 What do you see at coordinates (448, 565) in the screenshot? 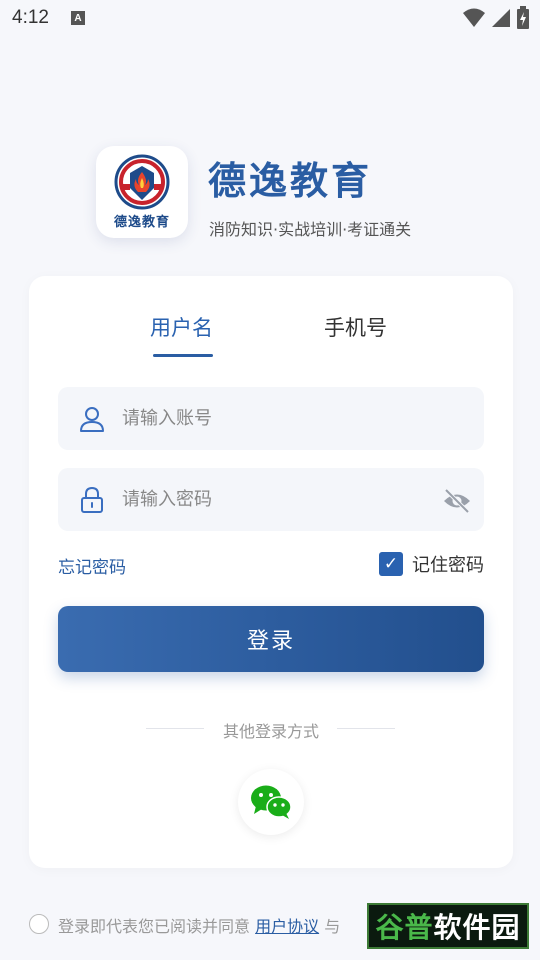
I see `remember-label: 记住密码` at bounding box center [448, 565].